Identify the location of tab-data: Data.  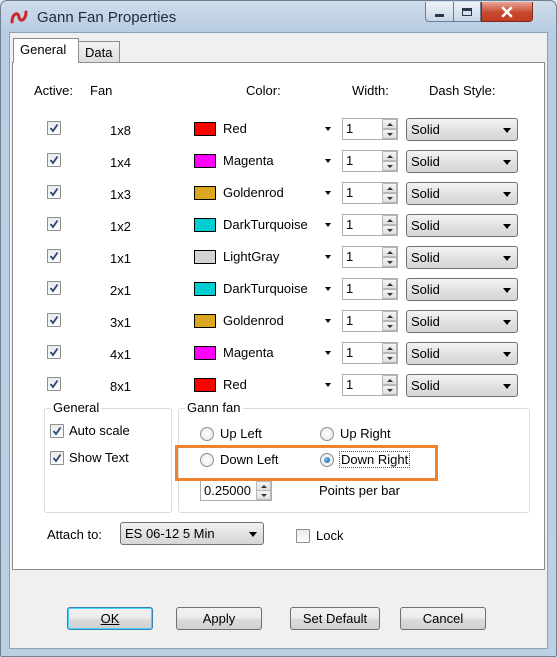
(99, 52).